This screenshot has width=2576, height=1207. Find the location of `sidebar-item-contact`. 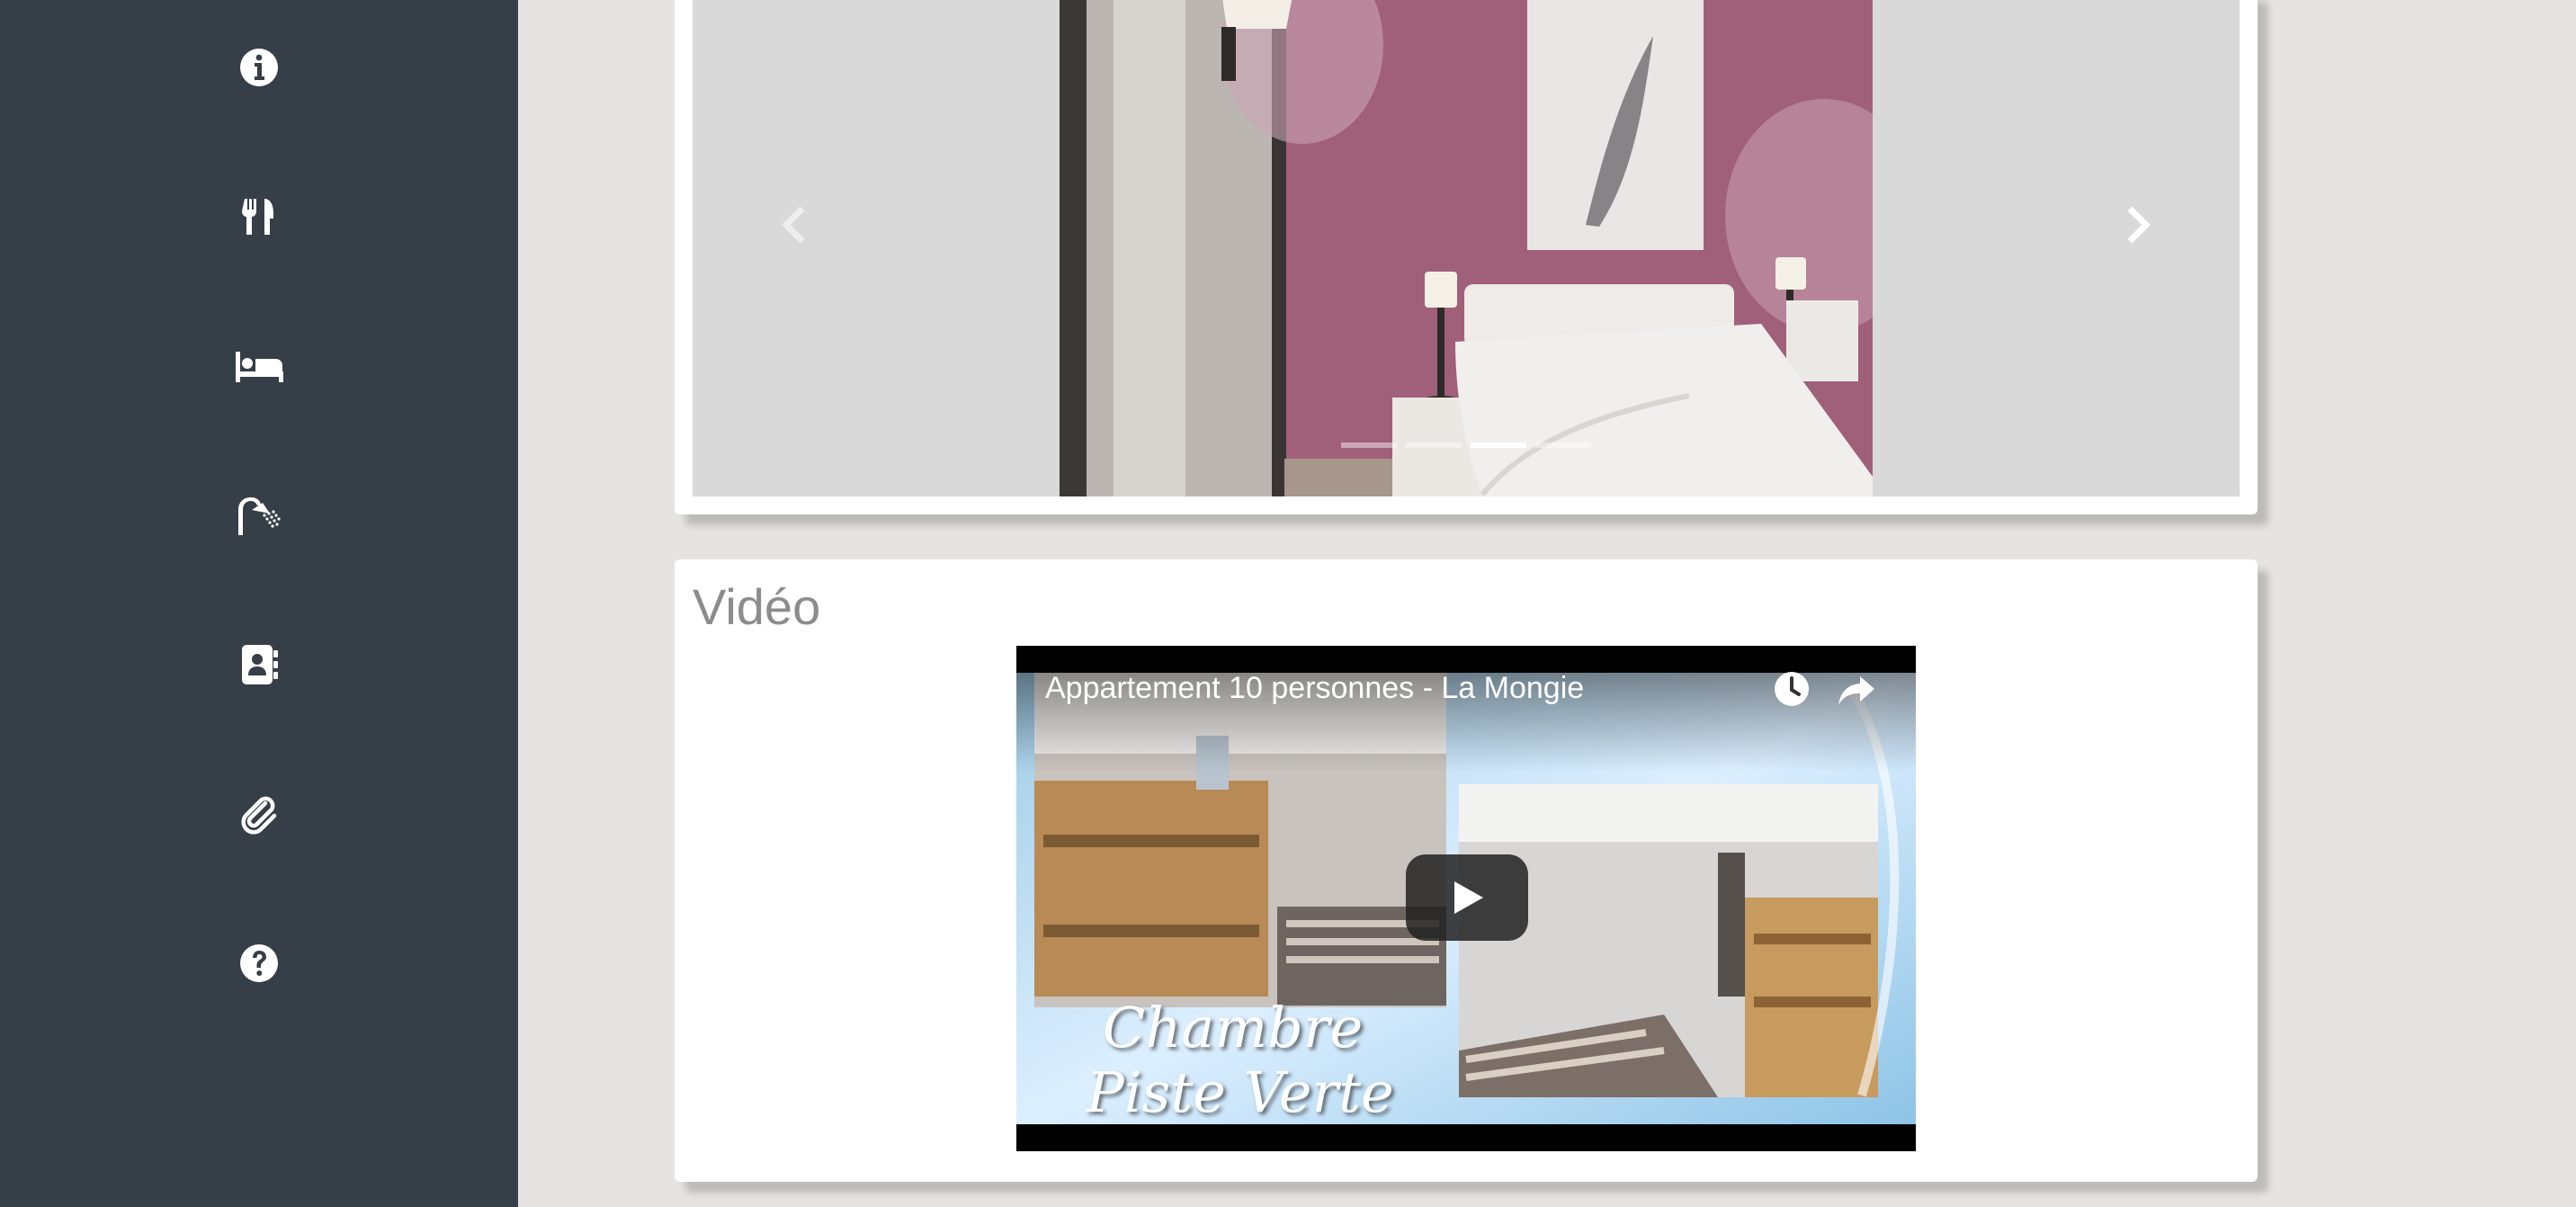

sidebar-item-contact is located at coordinates (259, 664).